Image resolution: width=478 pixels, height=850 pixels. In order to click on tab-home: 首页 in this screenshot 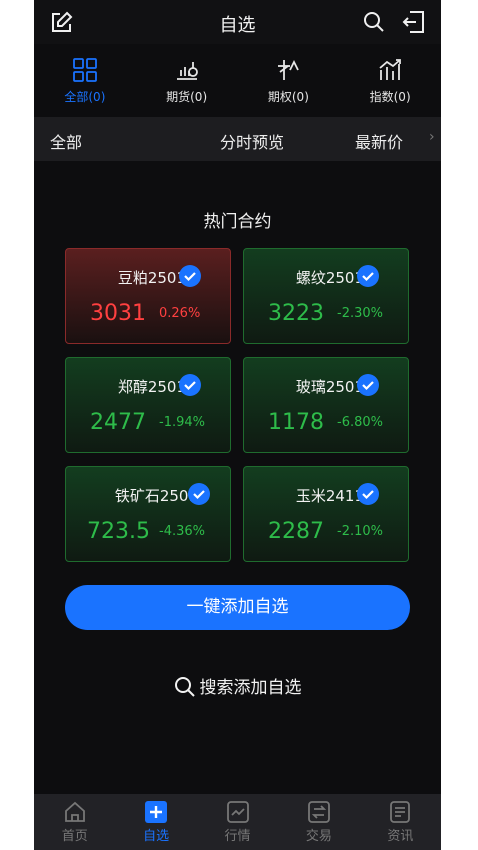, I will do `click(74, 822)`.